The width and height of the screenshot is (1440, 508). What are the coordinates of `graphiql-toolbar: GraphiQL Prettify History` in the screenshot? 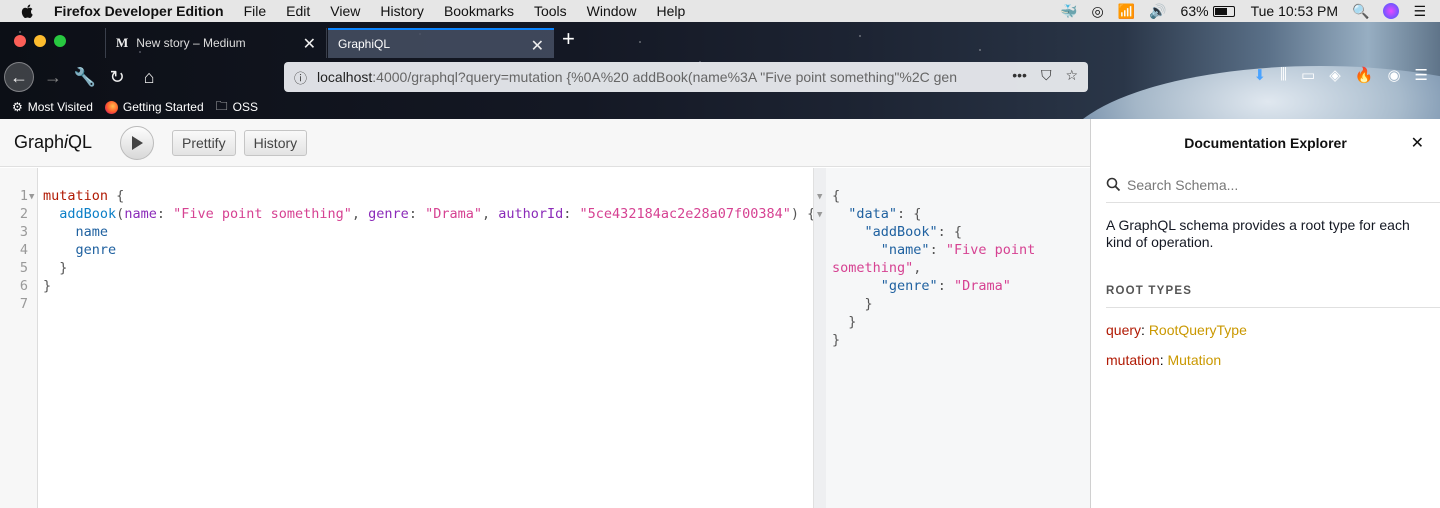 It's located at (545, 143).